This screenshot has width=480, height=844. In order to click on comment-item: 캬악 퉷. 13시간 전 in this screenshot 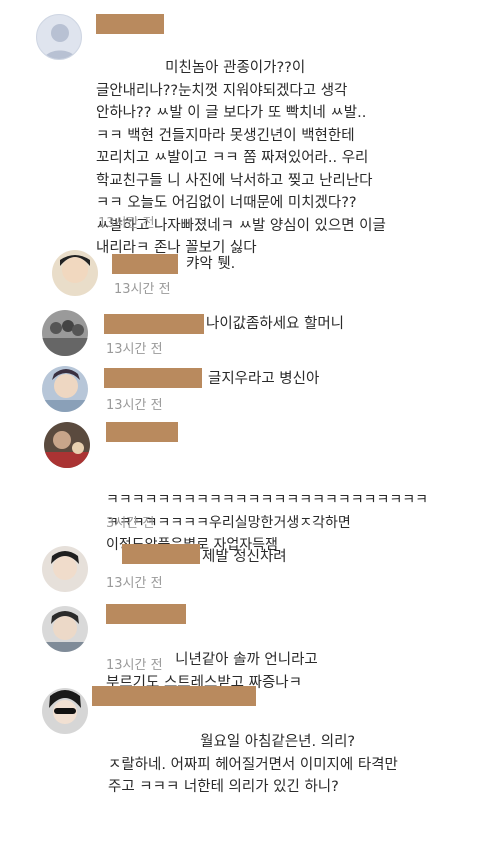, I will do `click(240, 270)`.